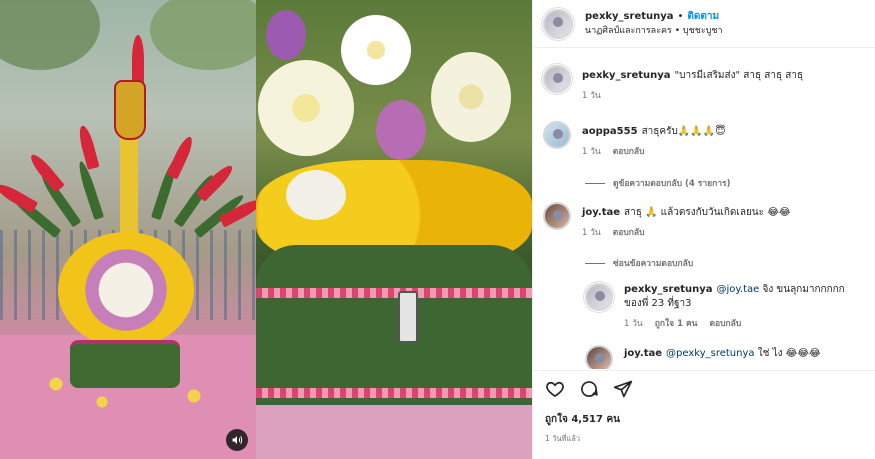 The height and width of the screenshot is (459, 875). What do you see at coordinates (562, 439) in the screenshot?
I see `post-timestamp: 1 วันที่แล้ว` at bounding box center [562, 439].